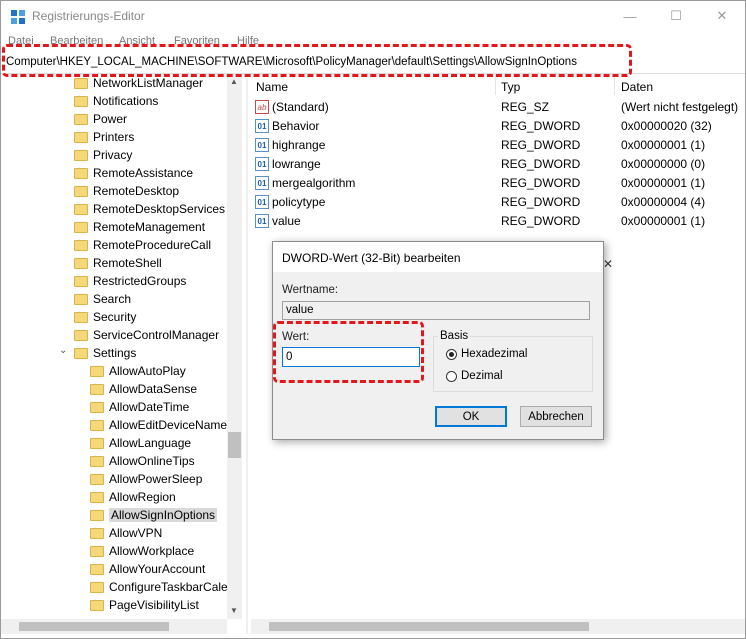  I want to click on tree-item-label: AllowRegion, so click(142, 497).